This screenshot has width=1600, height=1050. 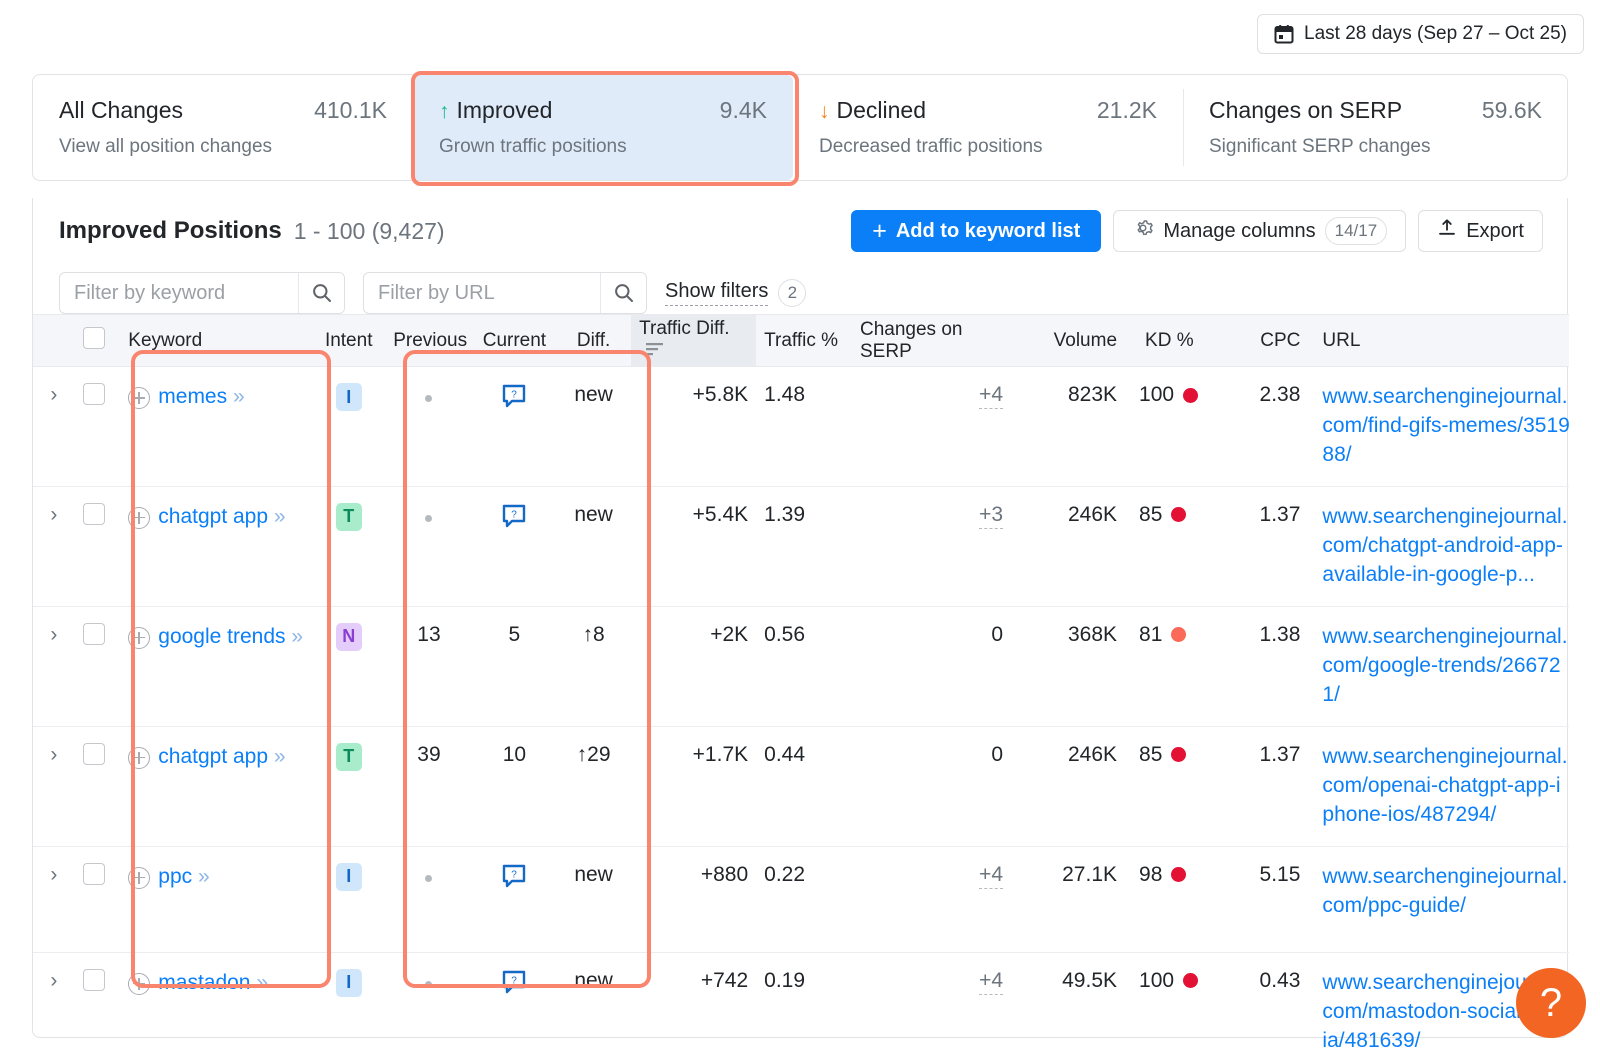 What do you see at coordinates (940, 1001) in the screenshot?
I see `changes-on-serp-cell: +4` at bounding box center [940, 1001].